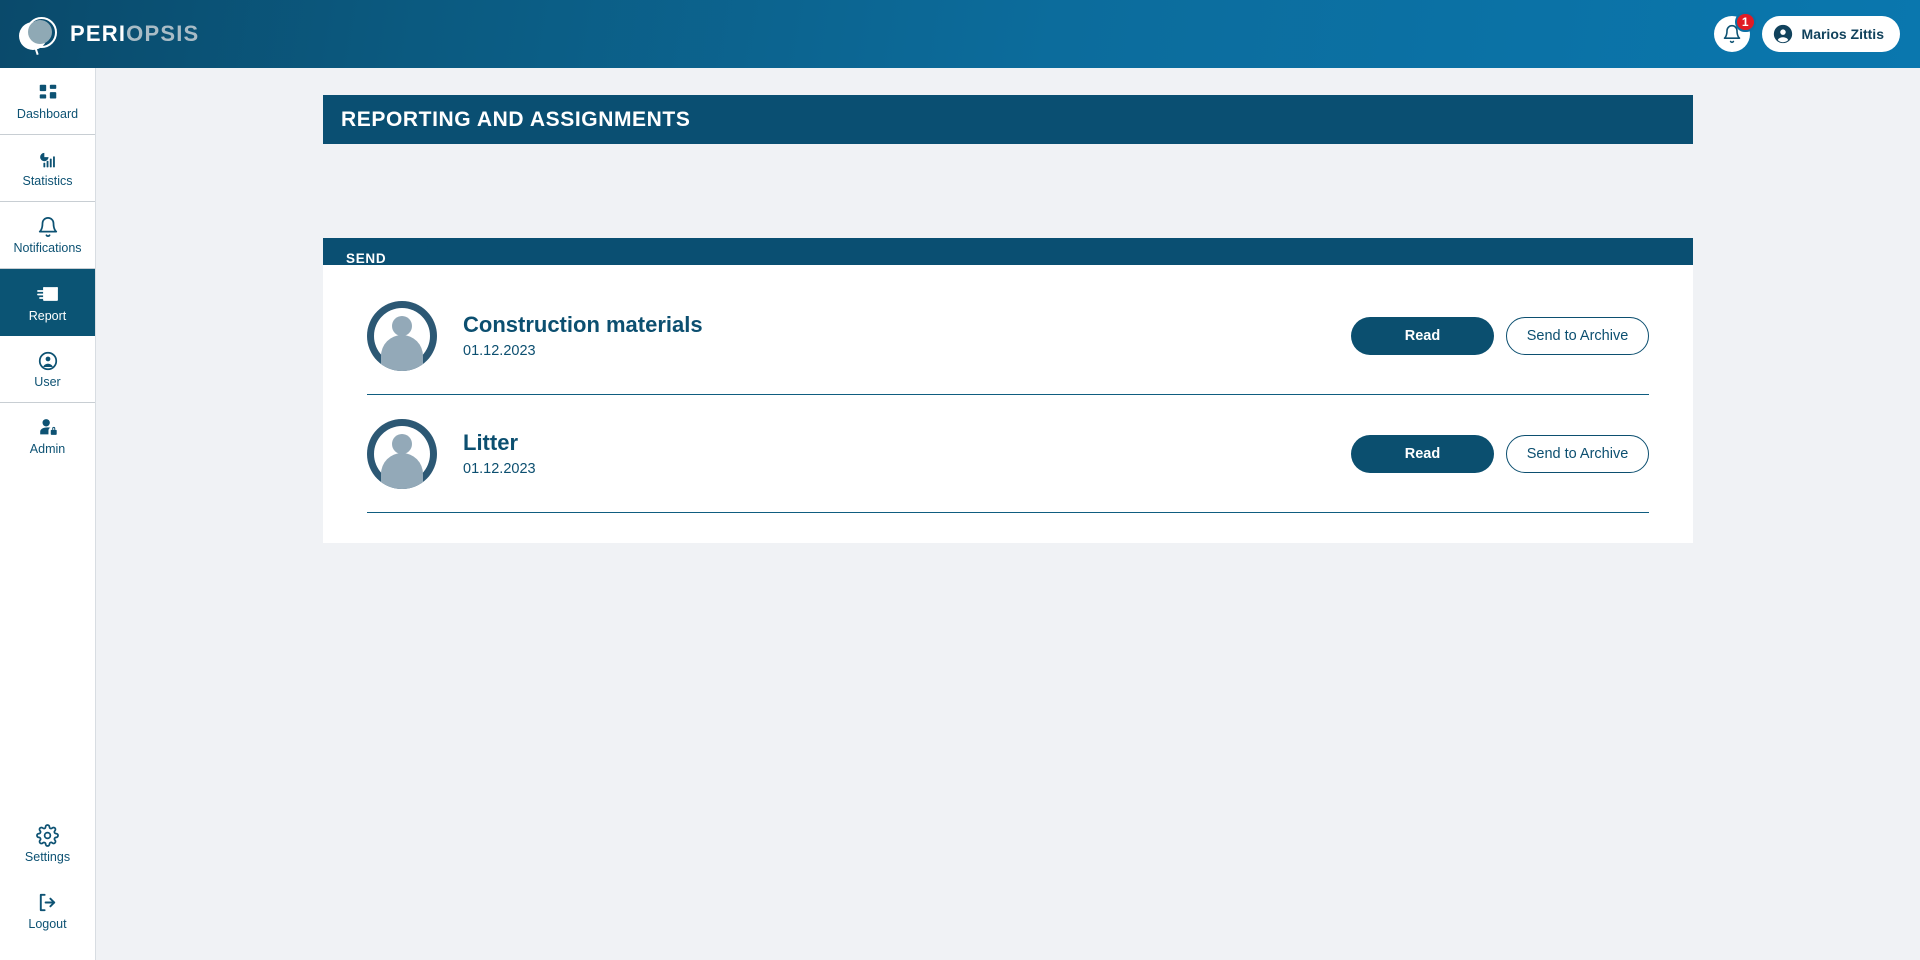 The width and height of the screenshot is (1920, 960). Describe the element at coordinates (47, 449) in the screenshot. I see `sidebar-item-label: Admin` at that location.